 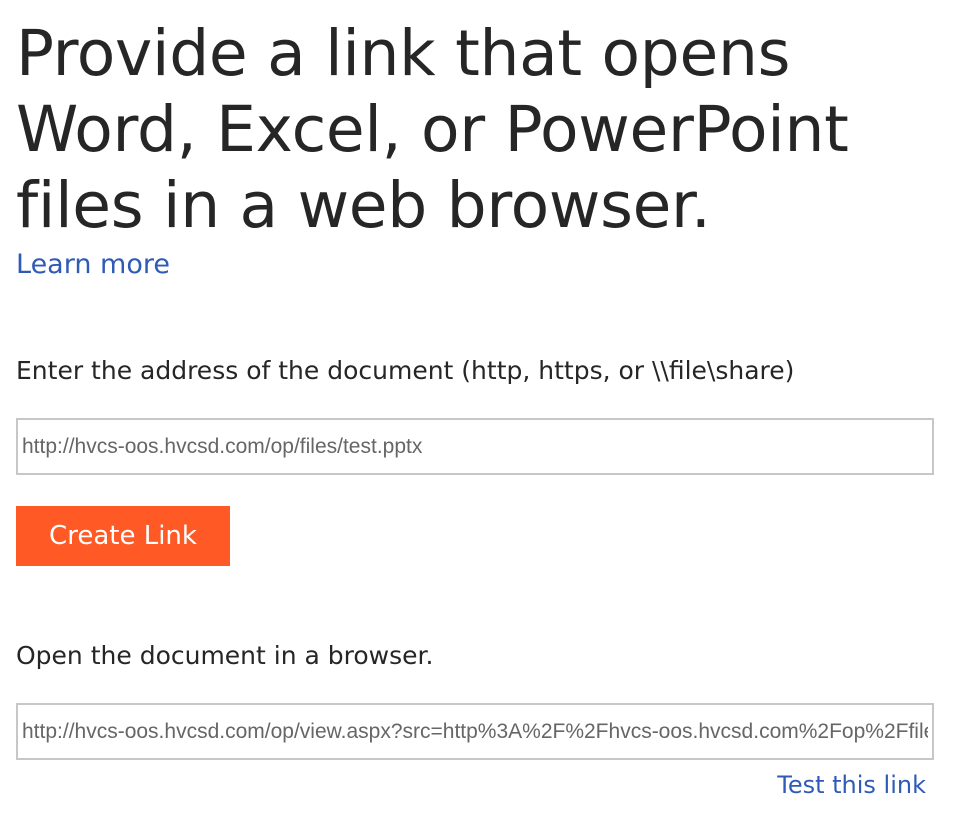 What do you see at coordinates (93, 265) in the screenshot?
I see `learn-more-link: Learn more` at bounding box center [93, 265].